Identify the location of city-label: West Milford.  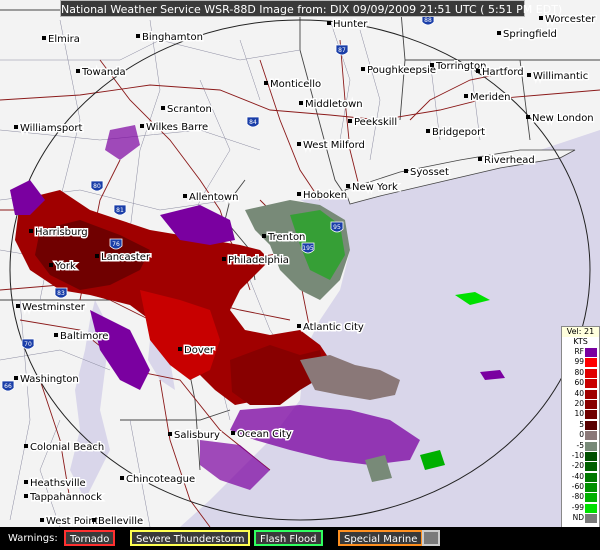
(334, 145).